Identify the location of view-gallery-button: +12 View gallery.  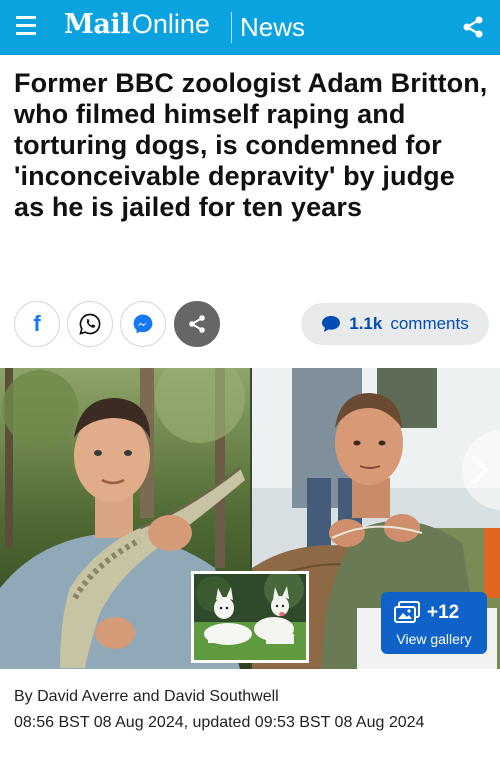
(434, 623).